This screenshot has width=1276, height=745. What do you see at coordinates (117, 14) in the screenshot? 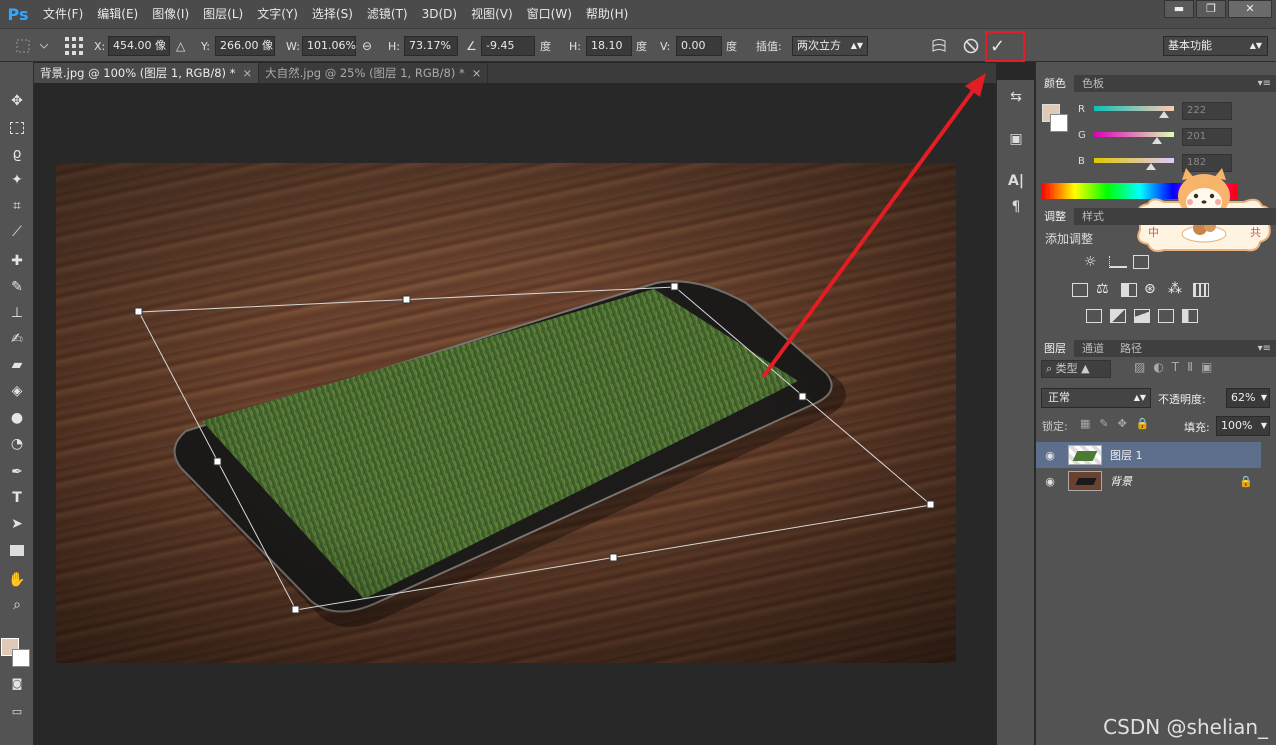
I see `menu-edit: 编辑(E)` at bounding box center [117, 14].